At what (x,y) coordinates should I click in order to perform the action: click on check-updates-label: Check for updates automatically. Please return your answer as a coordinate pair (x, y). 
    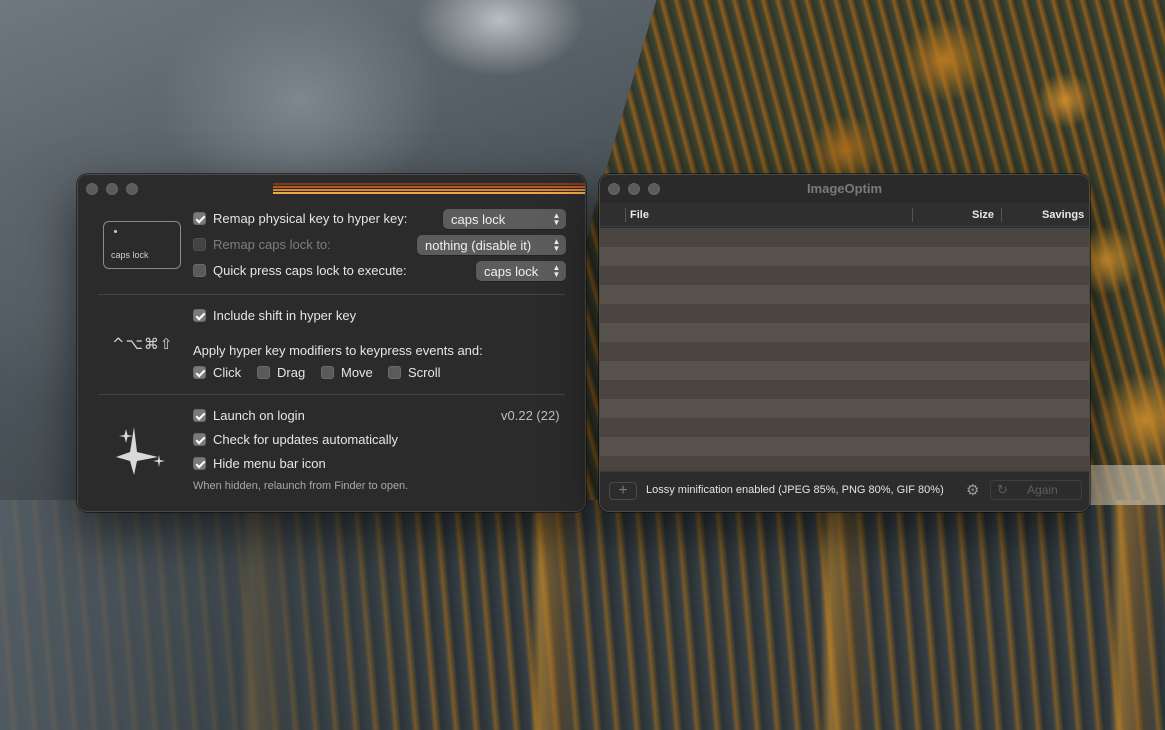
    Looking at the image, I should click on (305, 439).